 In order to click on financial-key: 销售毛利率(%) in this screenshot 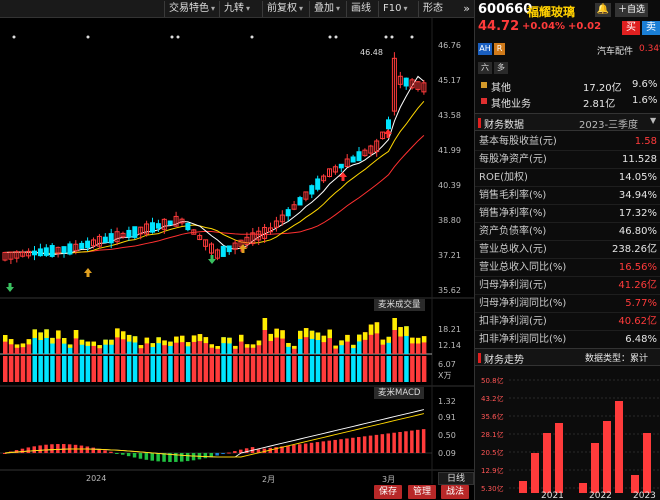, I will do `click(513, 195)`.